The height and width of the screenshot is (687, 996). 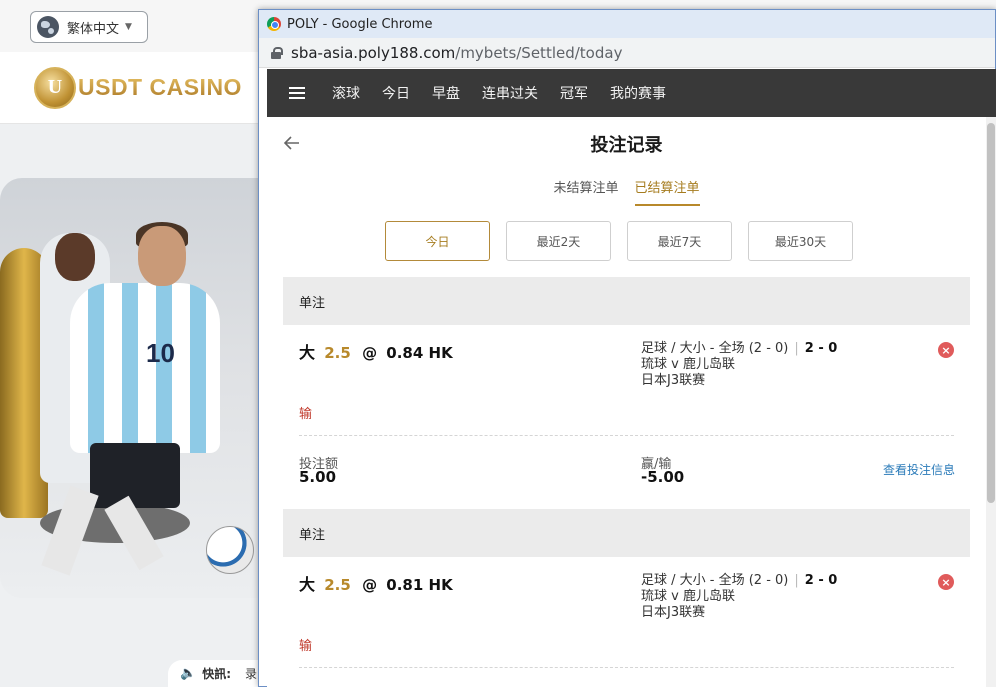 I want to click on news-text: 录, so click(x=251, y=674).